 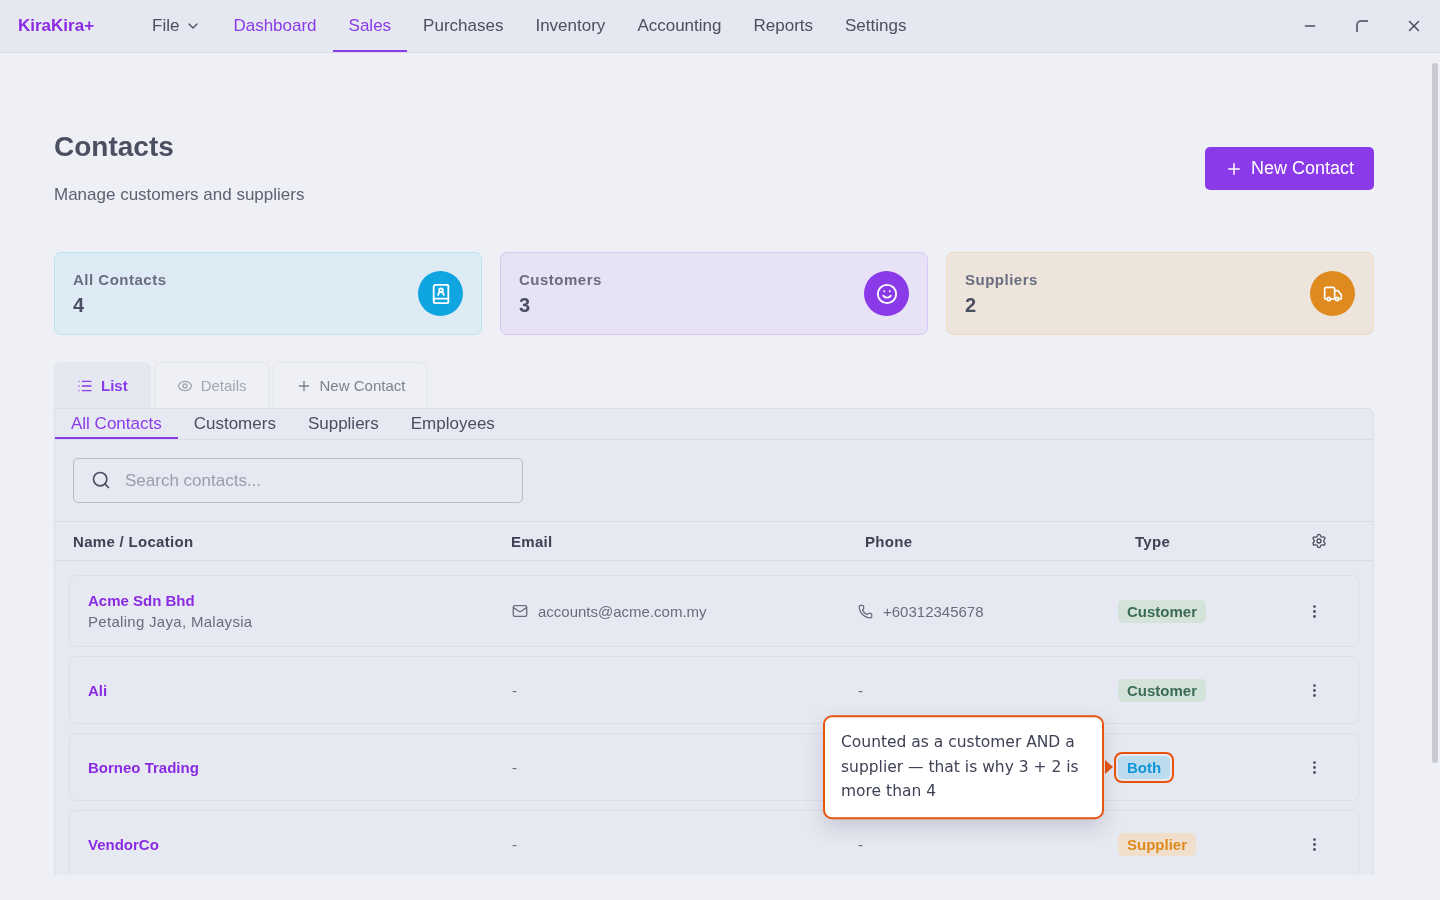 What do you see at coordinates (350, 385) in the screenshot?
I see `view-tab: New Contact` at bounding box center [350, 385].